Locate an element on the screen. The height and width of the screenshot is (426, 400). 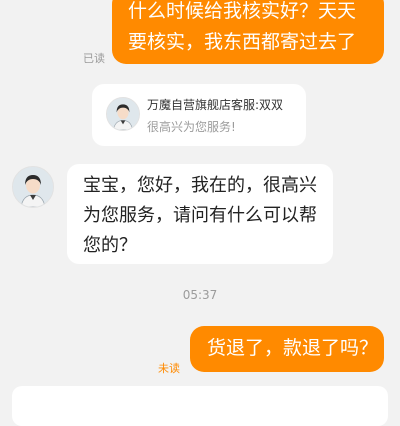
read-status: 已读 is located at coordinates (94, 58).